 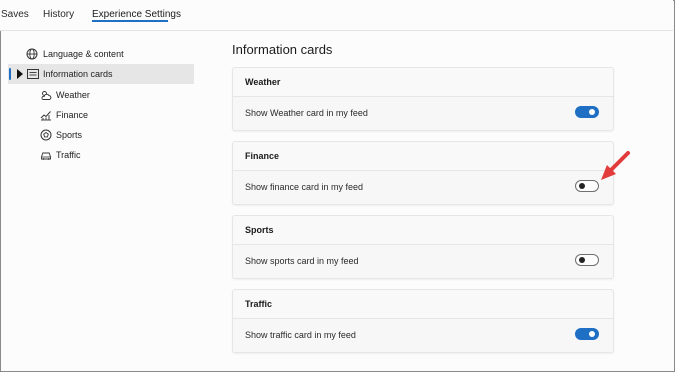 What do you see at coordinates (68, 155) in the screenshot?
I see `sidebar-item-label: Traffic` at bounding box center [68, 155].